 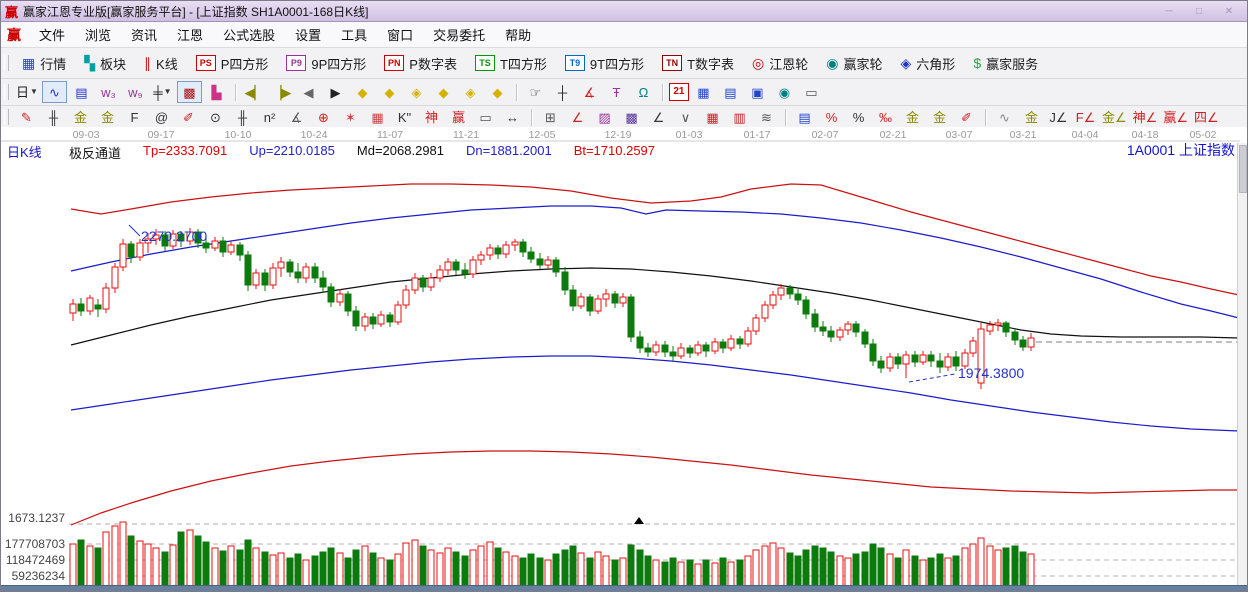 What do you see at coordinates (1175, 117) in the screenshot?
I see `win-angle-line-icon: 赢∠` at bounding box center [1175, 117].